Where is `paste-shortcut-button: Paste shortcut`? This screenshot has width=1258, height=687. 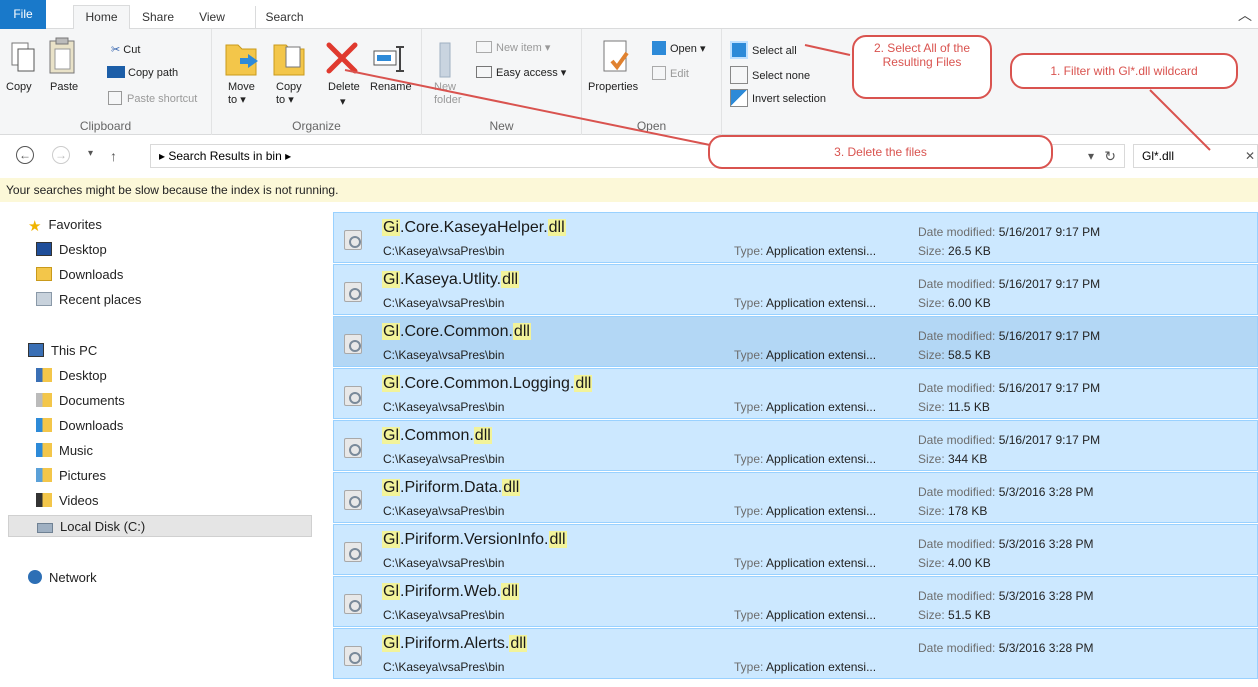
paste-shortcut-button: Paste shortcut is located at coordinates (152, 98).